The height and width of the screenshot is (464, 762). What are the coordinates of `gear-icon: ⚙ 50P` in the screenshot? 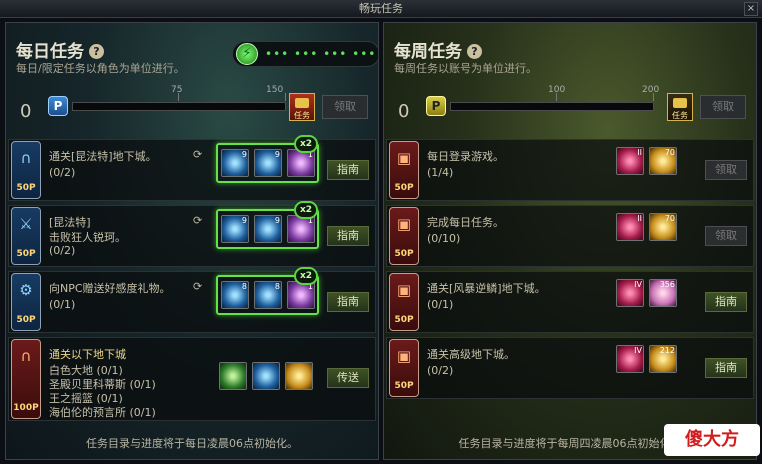 It's located at (26, 302).